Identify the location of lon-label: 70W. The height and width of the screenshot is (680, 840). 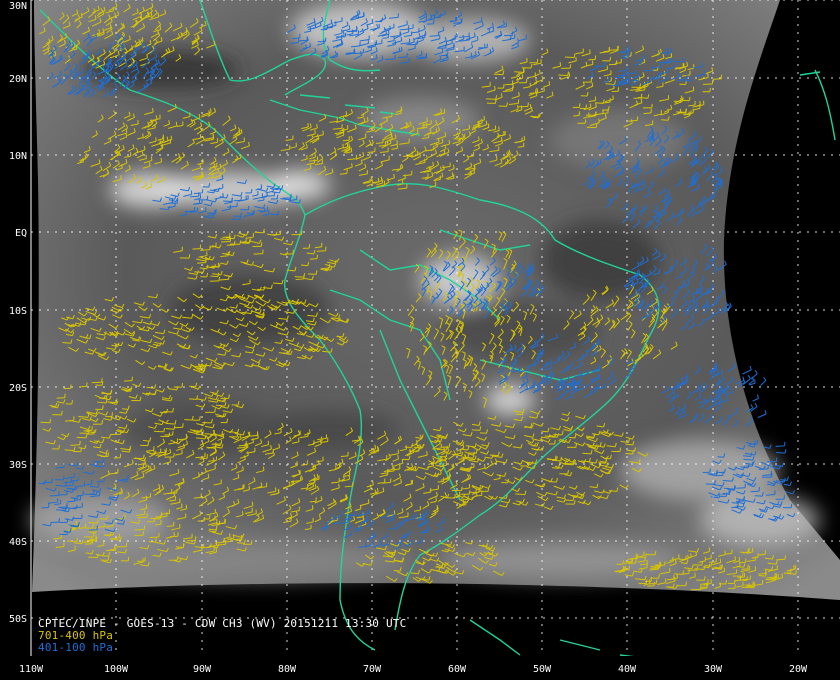
(372, 669).